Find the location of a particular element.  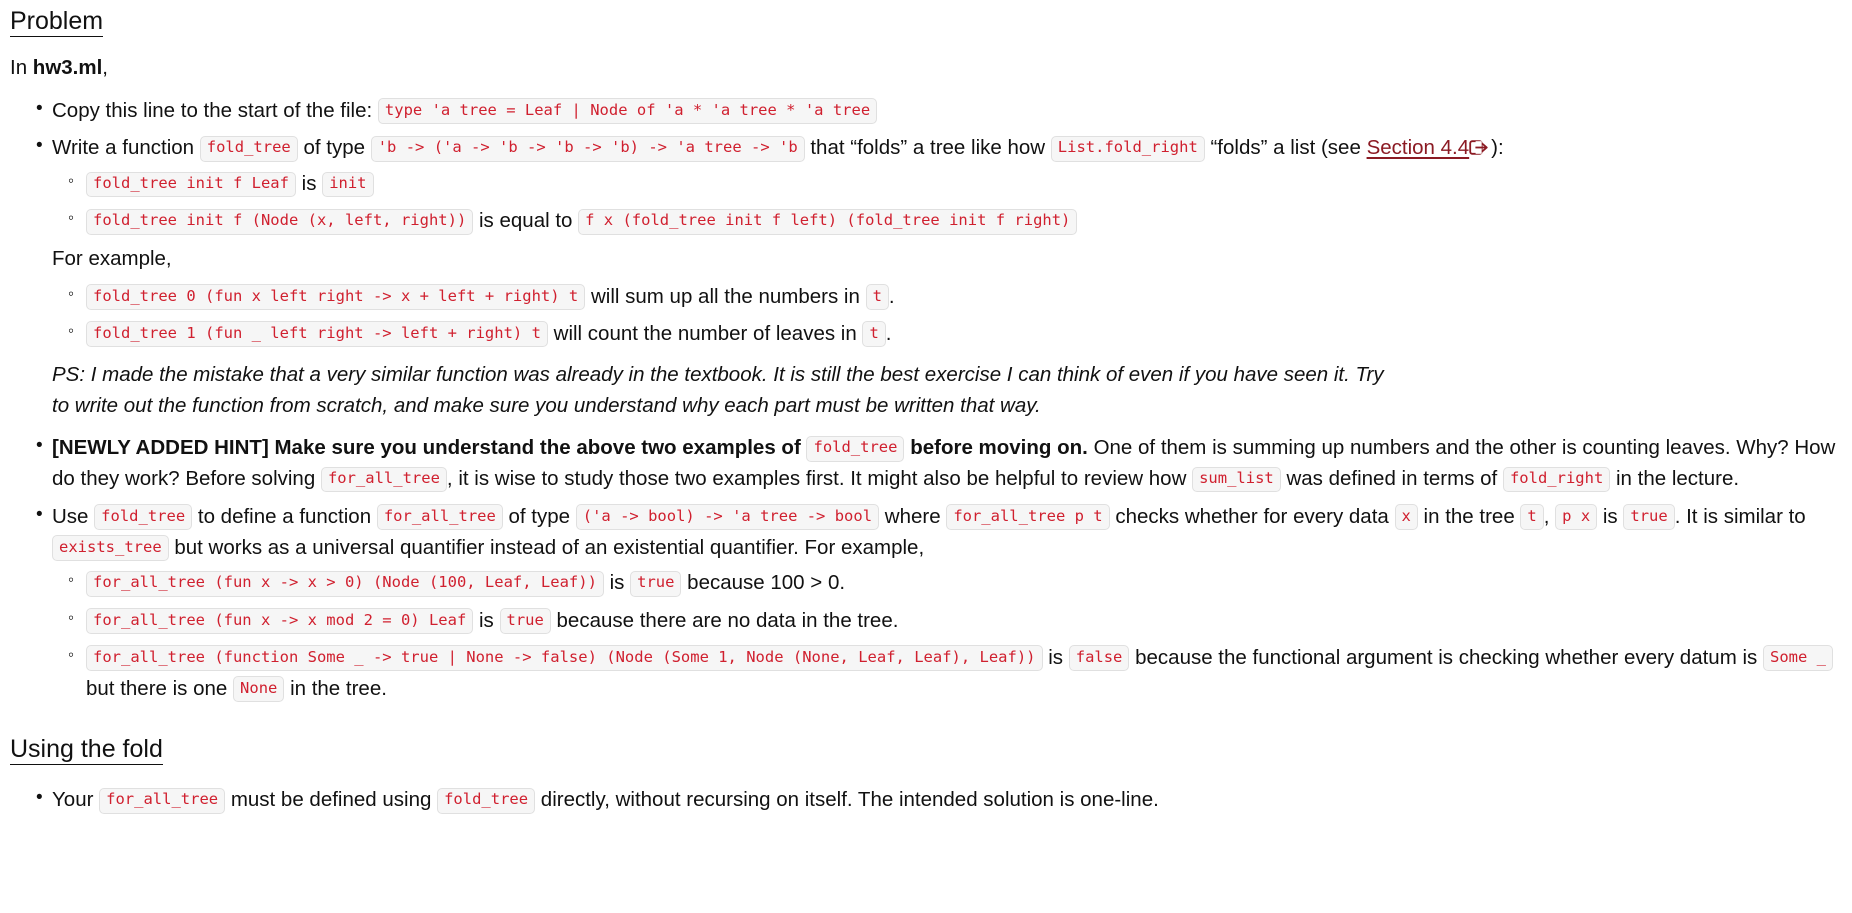

using-the-fold-heading: Using the fold is located at coordinates (926, 746).